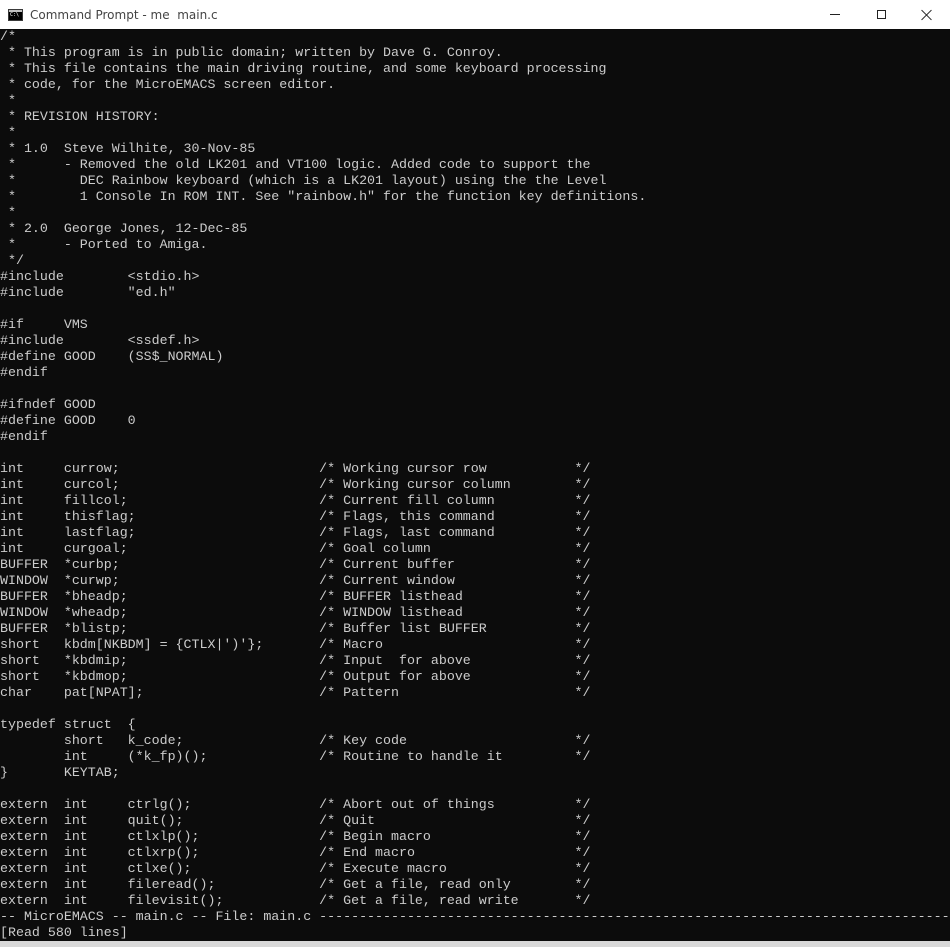 The height and width of the screenshot is (947, 950). Describe the element at coordinates (128, 148) in the screenshot. I see `code-line: * 1.0 Steve Wilhite, 30-Nov-85` at that location.